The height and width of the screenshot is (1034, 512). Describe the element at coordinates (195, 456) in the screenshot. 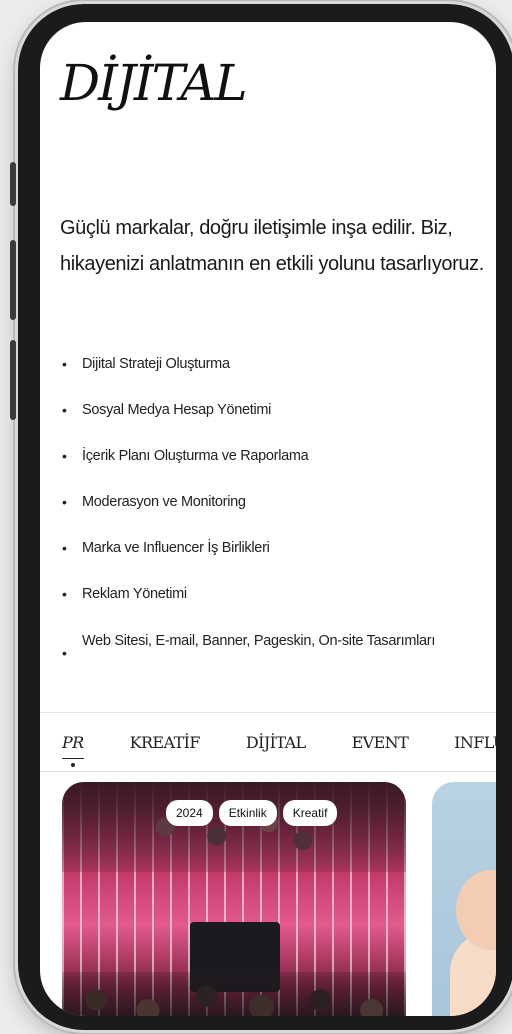

I see `service-label: İçerik Planı Oluşturma ve Raporlama` at that location.